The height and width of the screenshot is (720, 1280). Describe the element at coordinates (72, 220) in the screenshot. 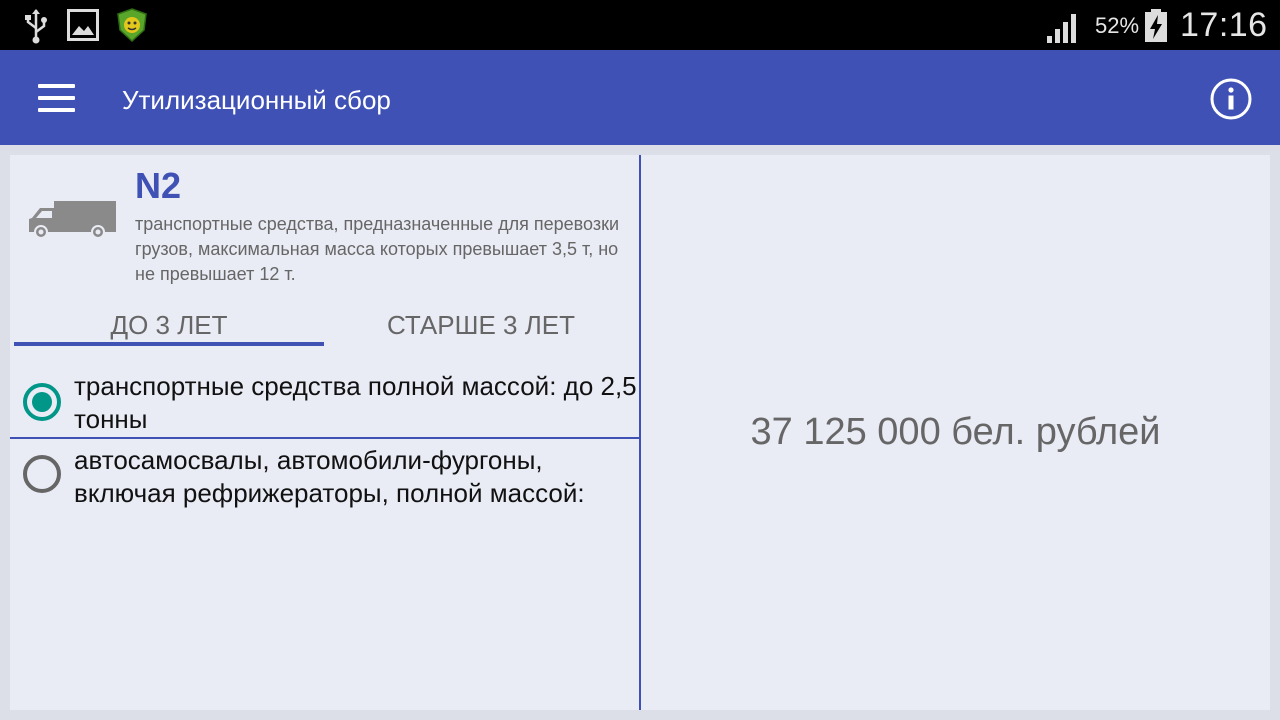

I see `truck-icon` at that location.